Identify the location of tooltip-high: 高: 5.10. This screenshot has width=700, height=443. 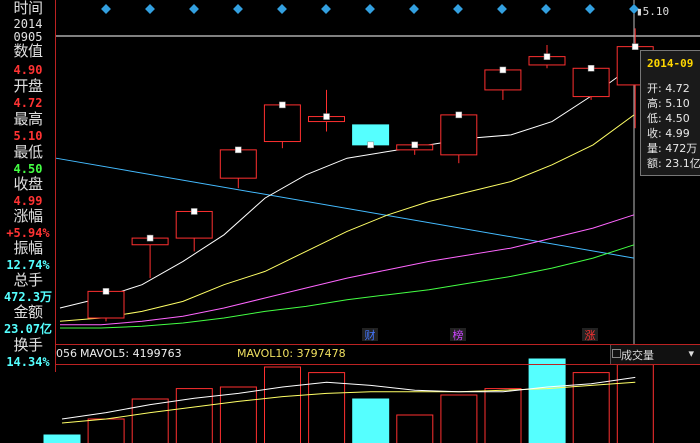
(668, 103).